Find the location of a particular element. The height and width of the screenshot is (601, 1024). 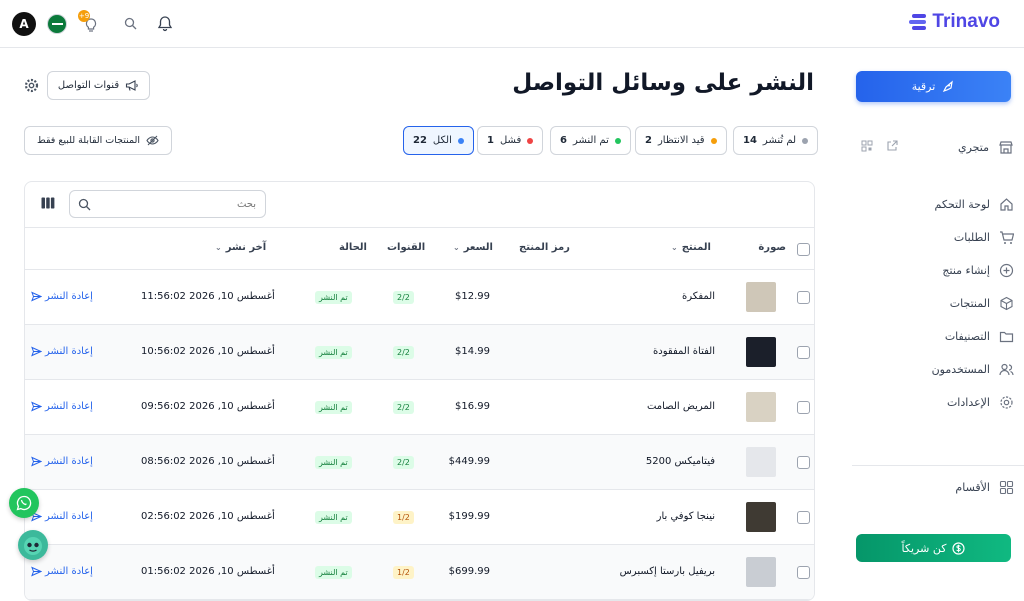

folder-icon is located at coordinates (1006, 336).